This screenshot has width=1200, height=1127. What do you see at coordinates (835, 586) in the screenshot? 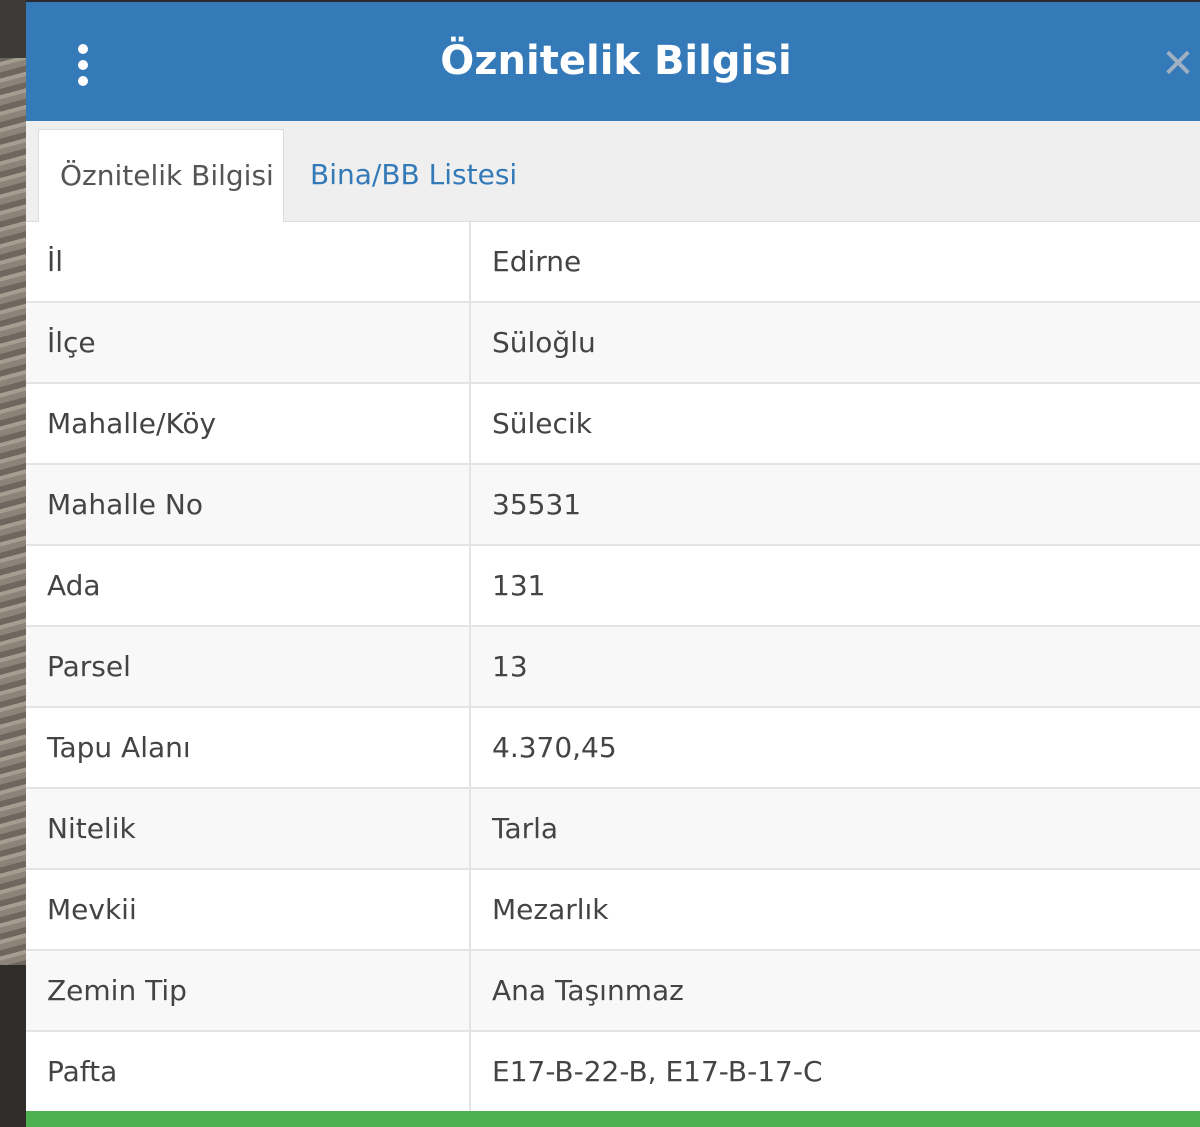
I see `attribute-value: 131` at bounding box center [835, 586].